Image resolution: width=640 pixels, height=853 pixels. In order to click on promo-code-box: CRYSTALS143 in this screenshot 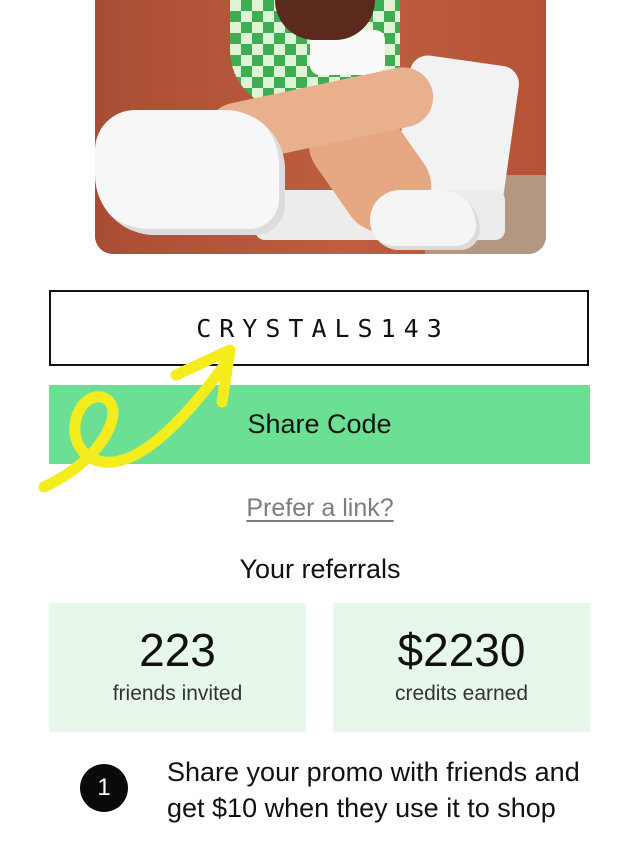, I will do `click(319, 328)`.